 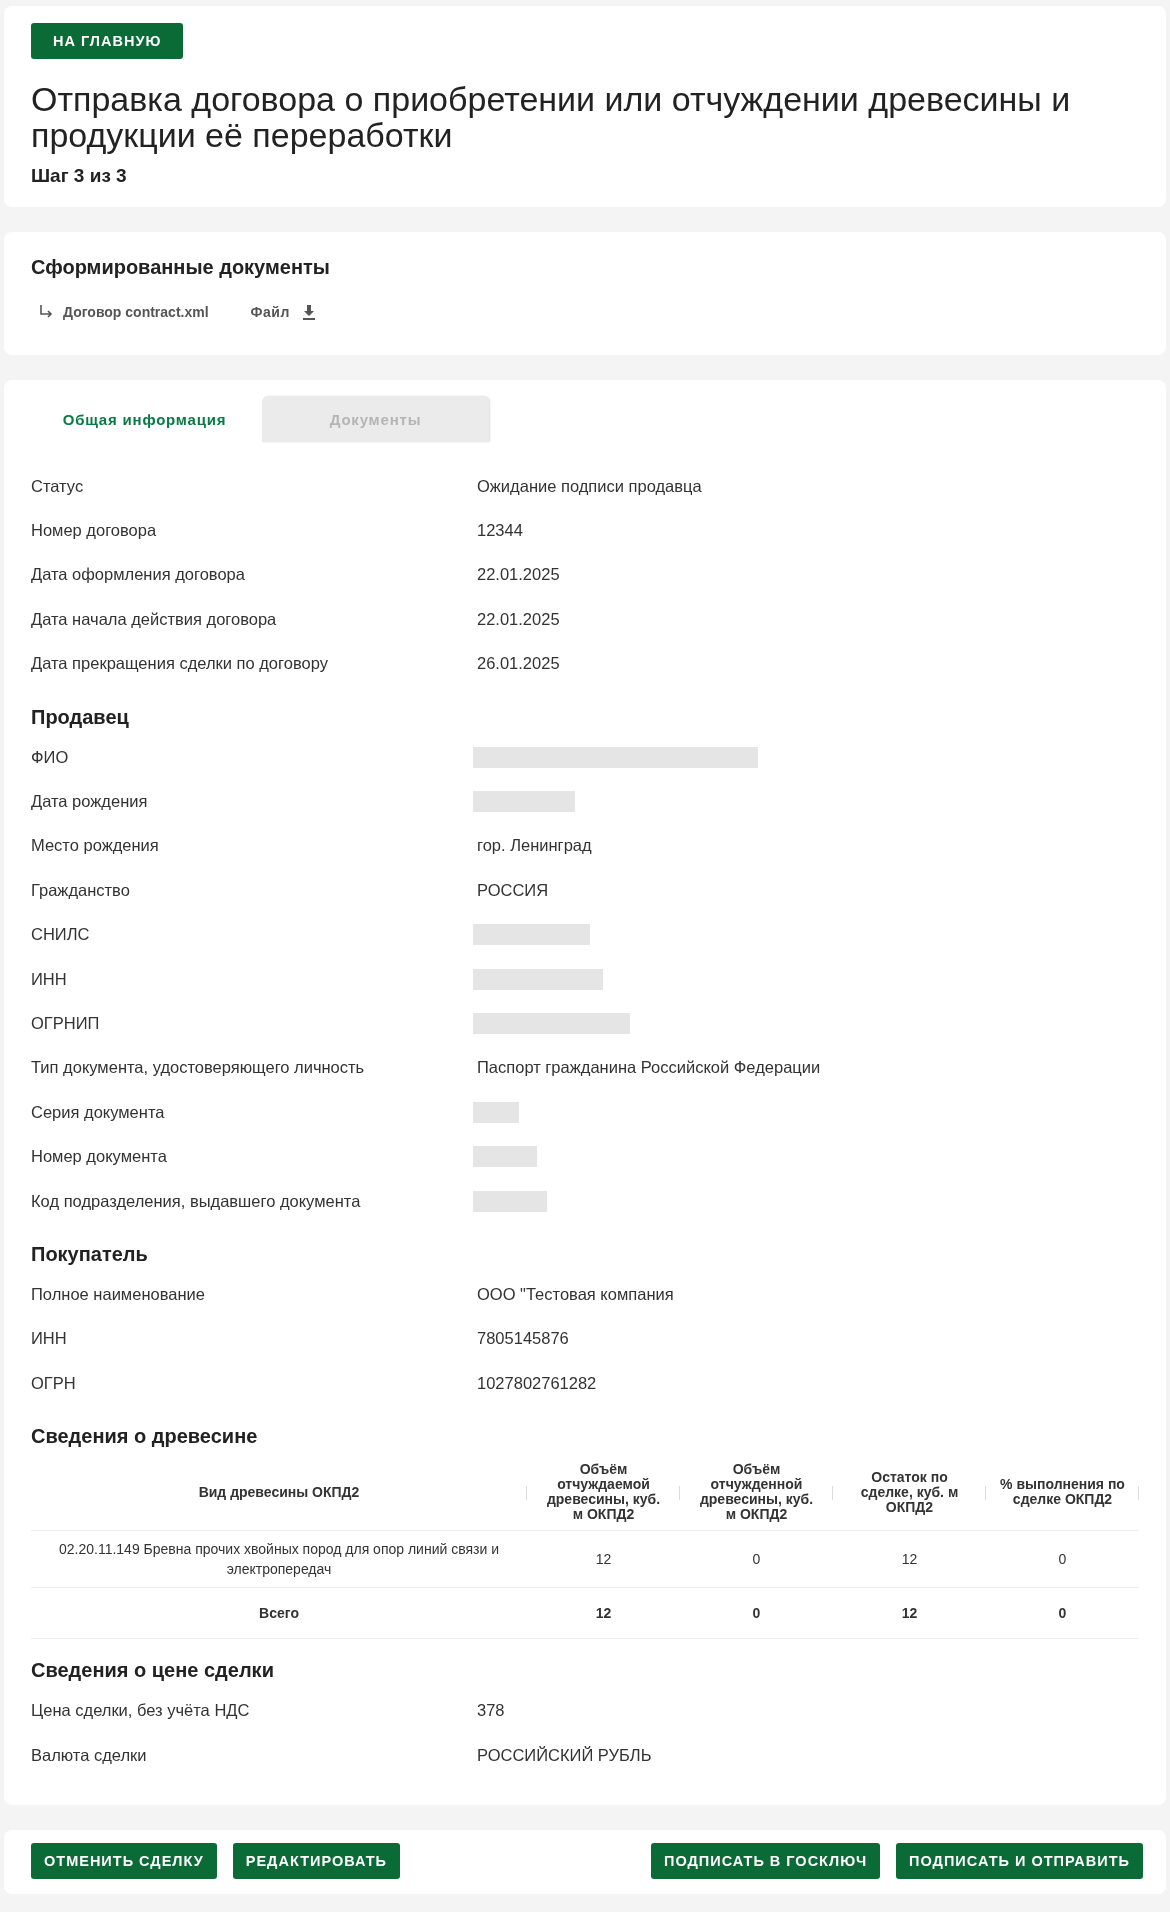 What do you see at coordinates (90, 1255) in the screenshot?
I see `section-title: Покупатель` at bounding box center [90, 1255].